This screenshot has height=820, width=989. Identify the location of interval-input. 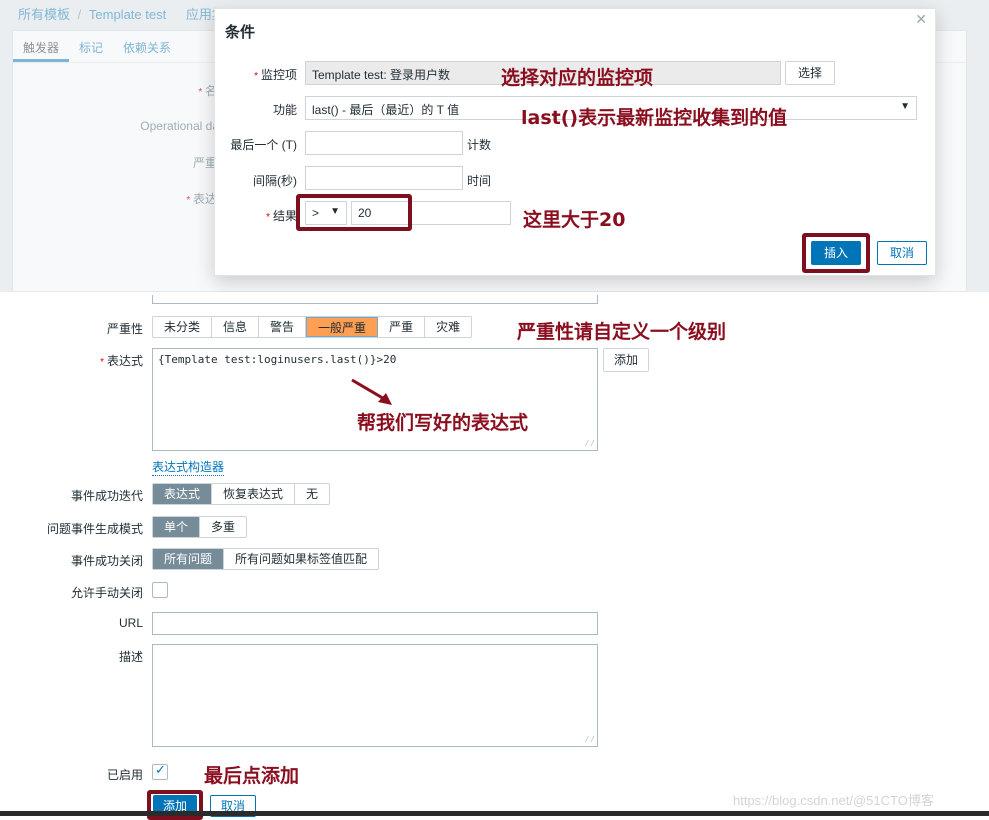
(384, 178).